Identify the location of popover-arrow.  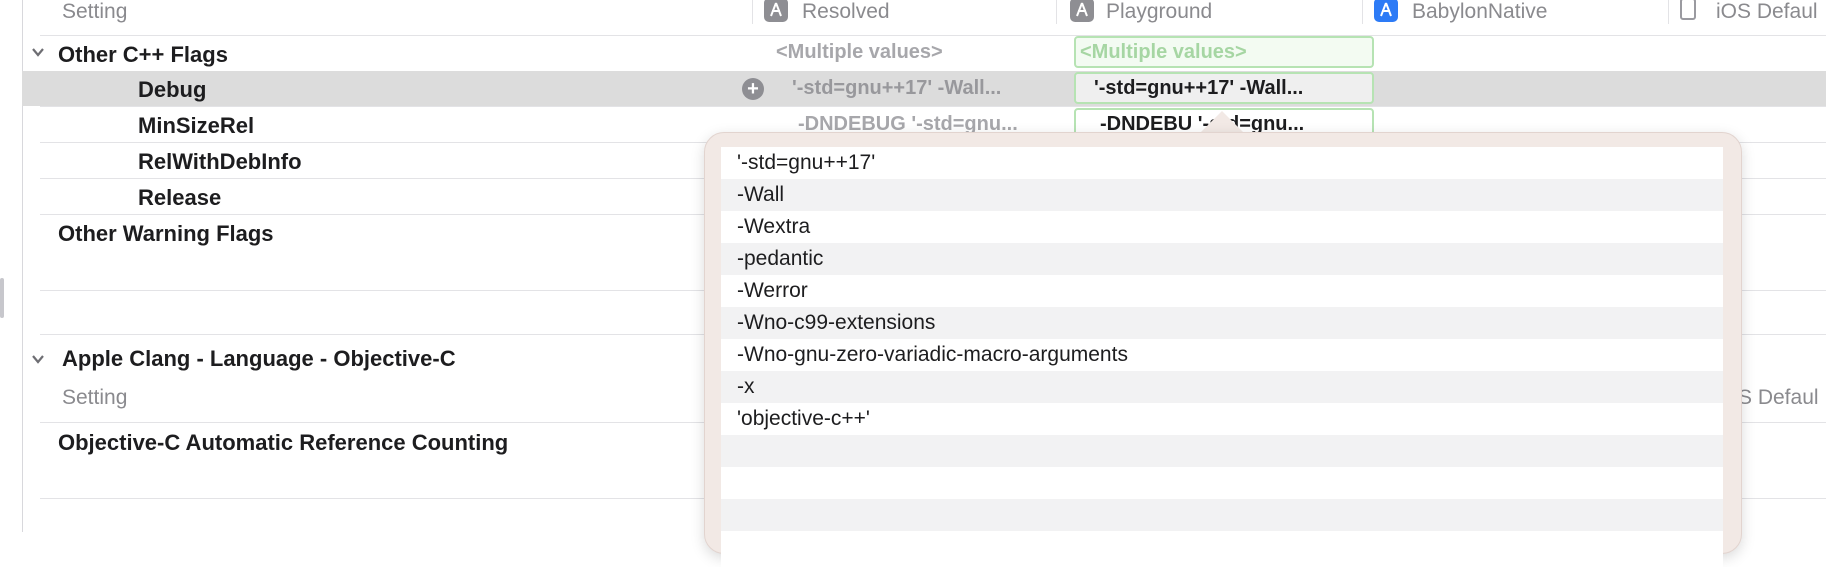
(1222, 122).